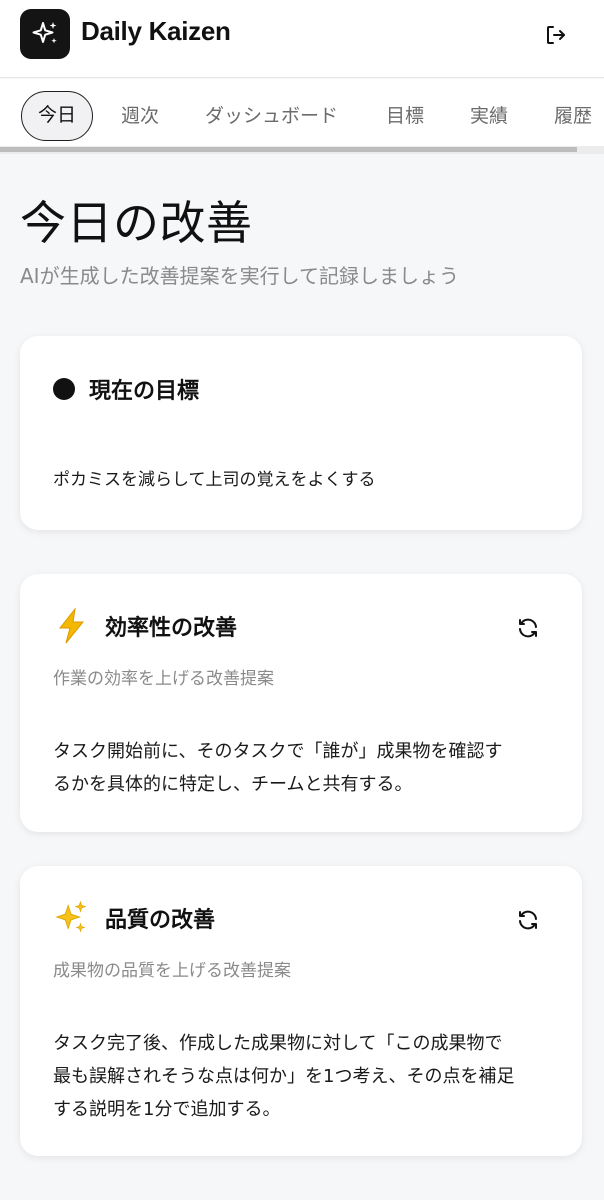  What do you see at coordinates (278, 751) in the screenshot?
I see `suggestion-line: タスク開始前に、そのタスクで「誰が」成果物を確認す` at bounding box center [278, 751].